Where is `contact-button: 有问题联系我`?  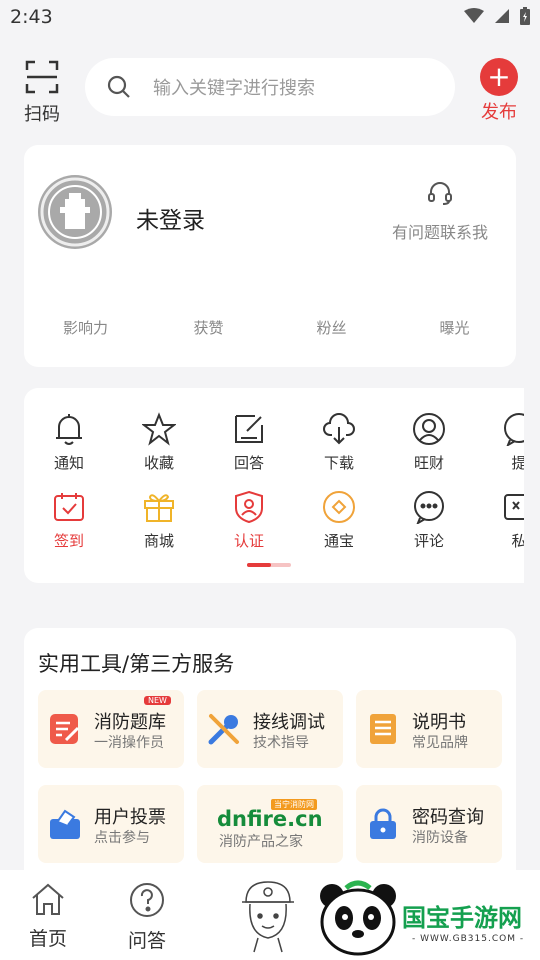
contact-button: 有问题联系我 is located at coordinates (440, 211).